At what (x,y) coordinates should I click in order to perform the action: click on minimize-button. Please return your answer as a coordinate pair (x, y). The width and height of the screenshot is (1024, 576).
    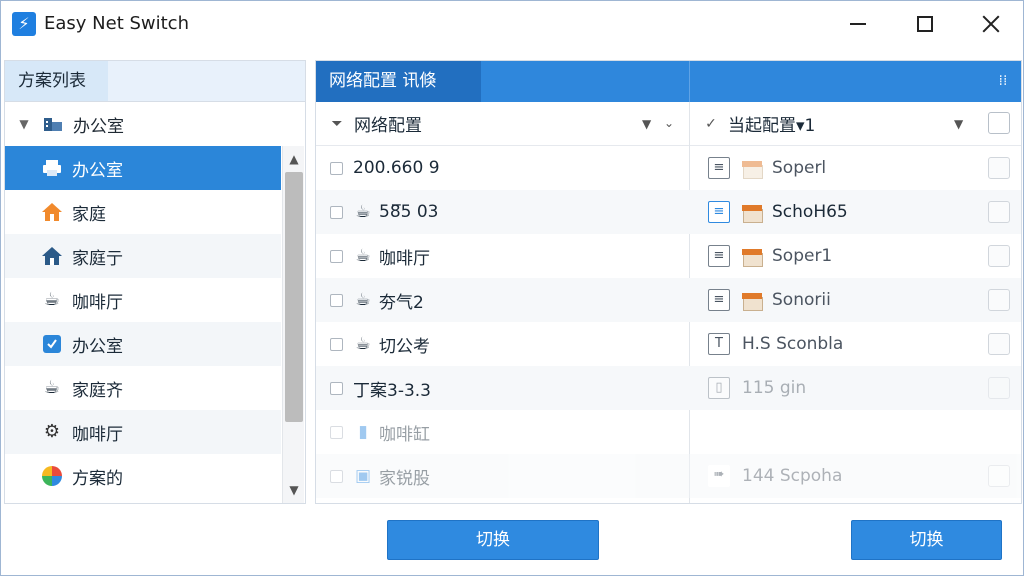
    Looking at the image, I should click on (858, 24).